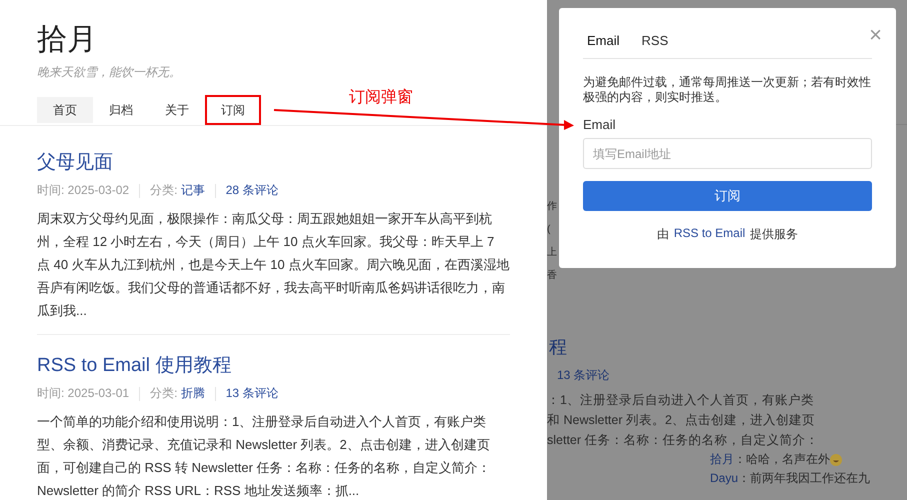  Describe the element at coordinates (233, 110) in the screenshot. I see `nav-tab: 订阅` at that location.